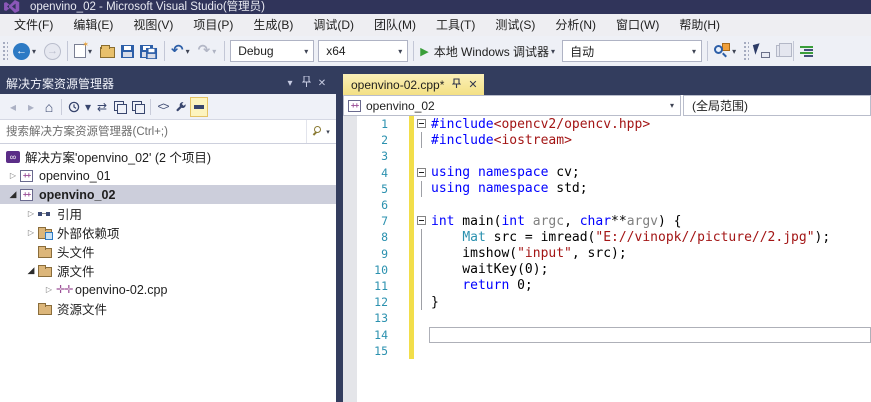  I want to click on forward-icon: ▸, so click(31, 107).